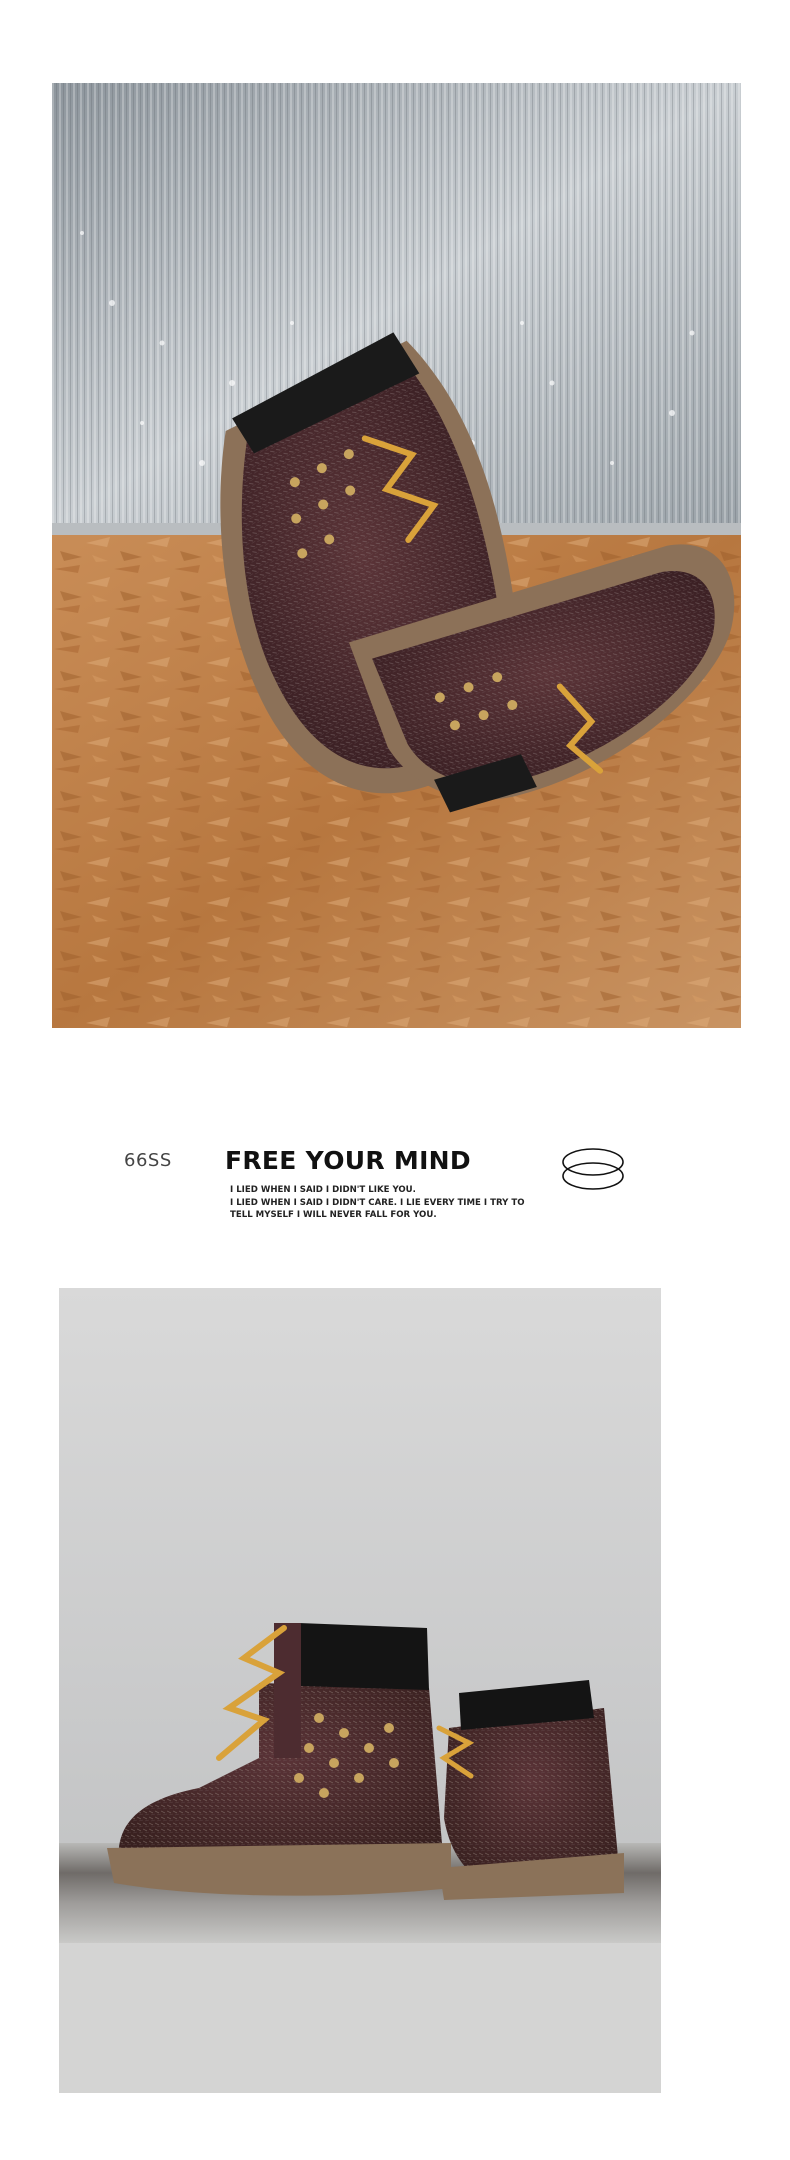 This screenshot has height=2160, width=790. I want to click on headline: FREE YOUR MIND, so click(348, 1160).